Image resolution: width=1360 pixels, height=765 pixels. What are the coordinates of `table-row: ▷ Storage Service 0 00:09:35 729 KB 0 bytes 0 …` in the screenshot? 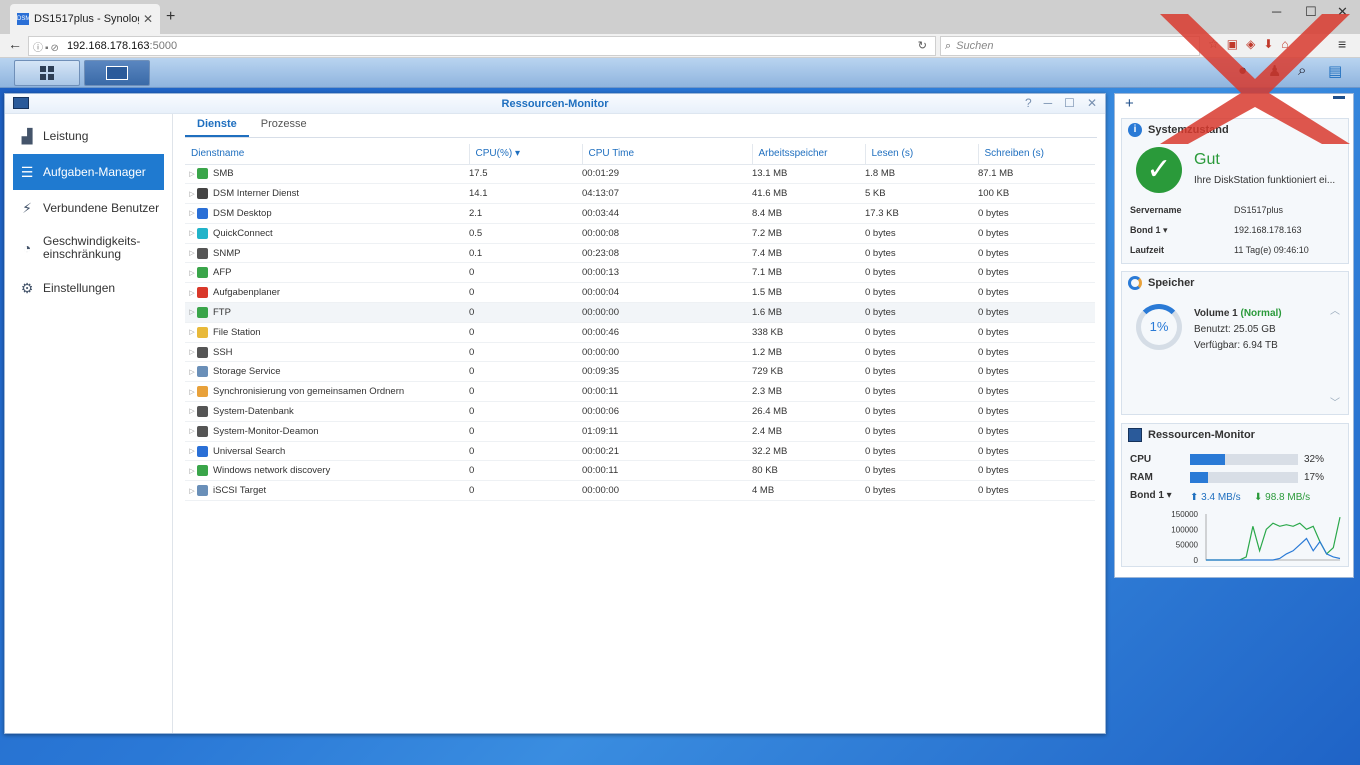 It's located at (640, 372).